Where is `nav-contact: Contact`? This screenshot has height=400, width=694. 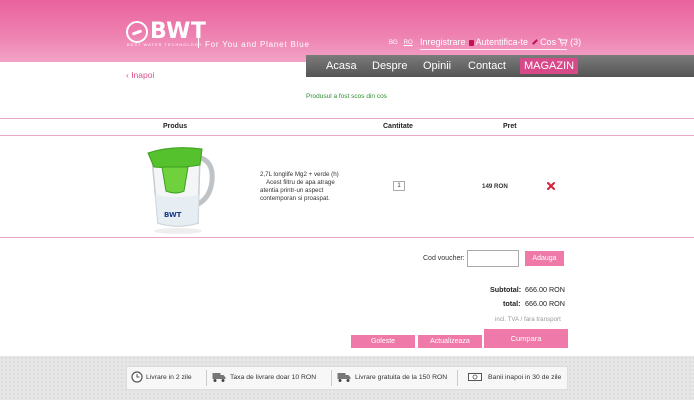
nav-contact: Contact is located at coordinates (487, 66).